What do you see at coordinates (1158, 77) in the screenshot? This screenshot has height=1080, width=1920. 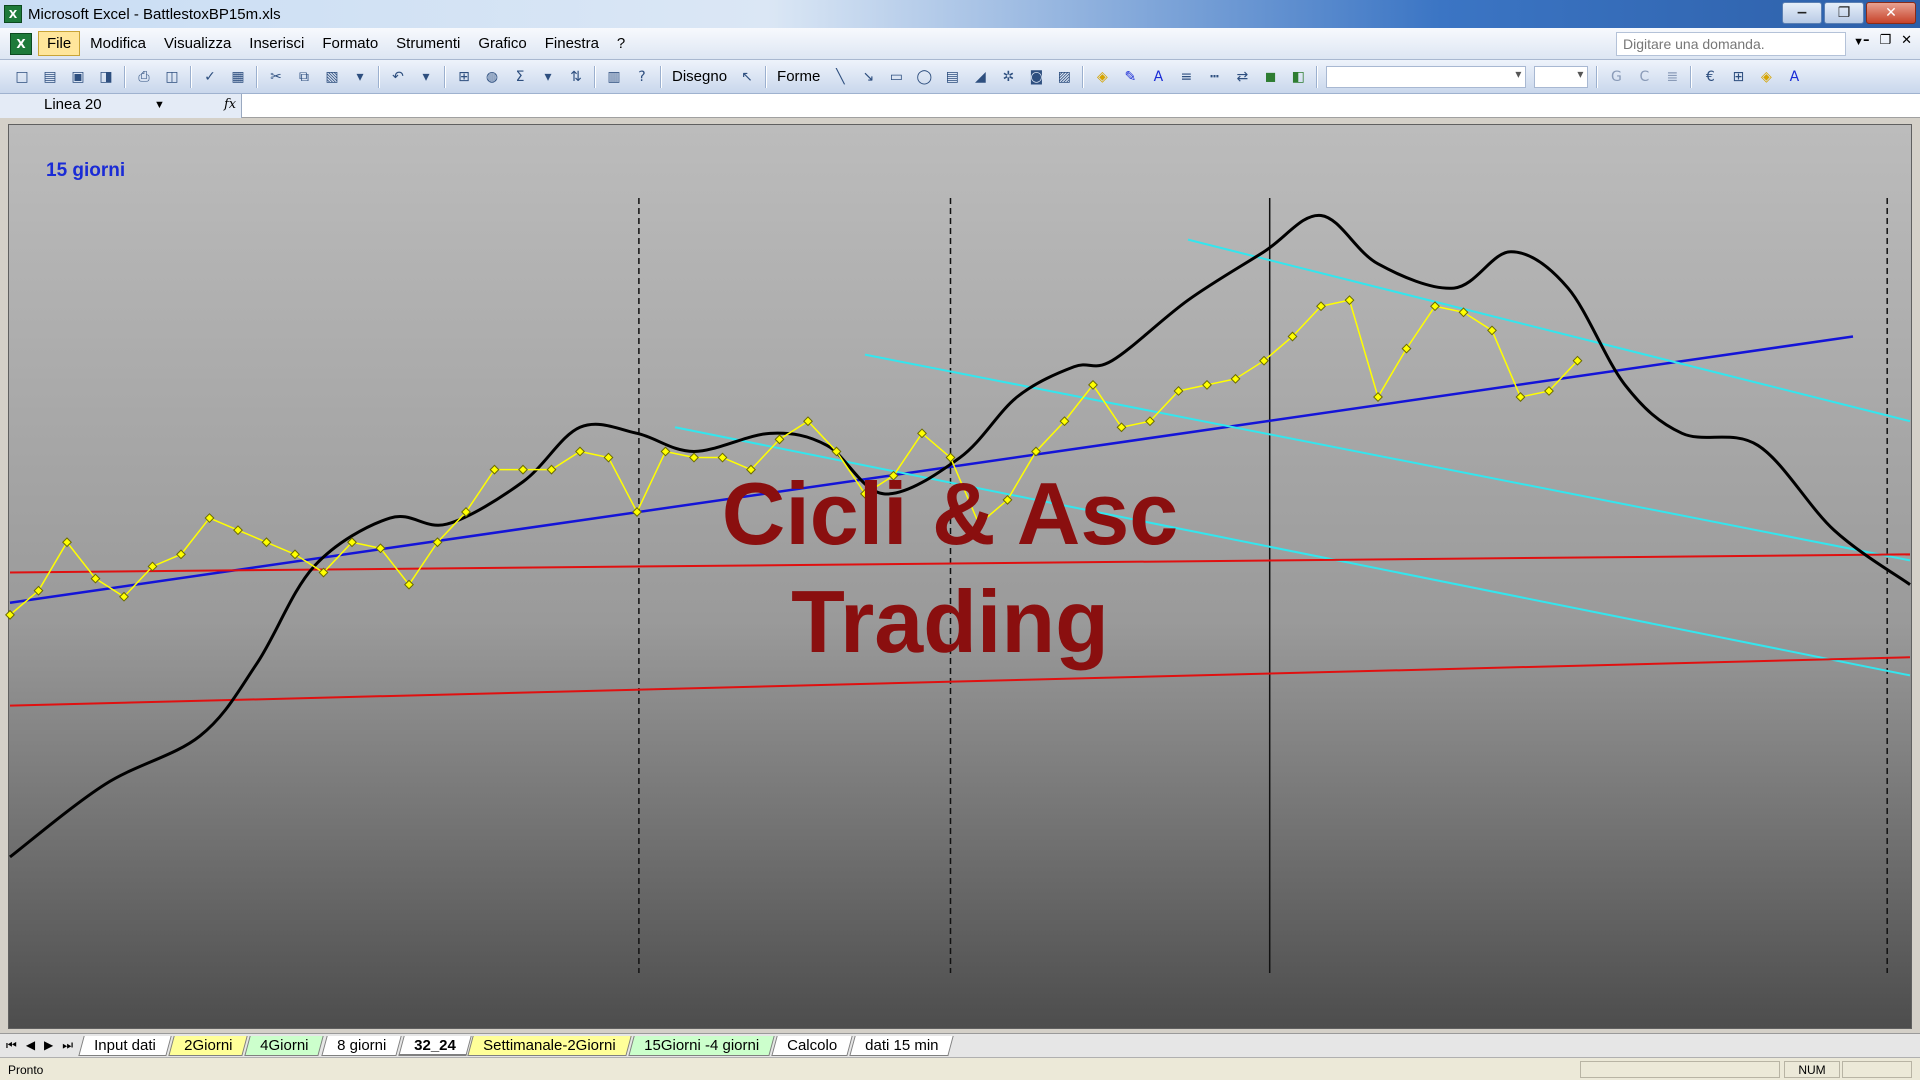 I see `font-color-icon: A` at bounding box center [1158, 77].